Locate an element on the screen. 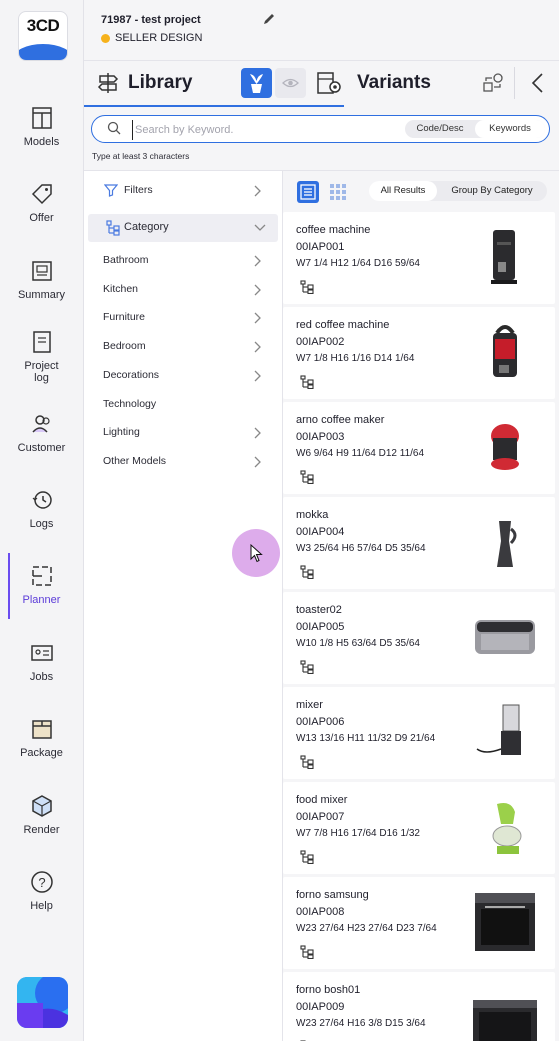 The width and height of the screenshot is (559, 1041). nav-item-render: Render is located at coordinates (41, 815).